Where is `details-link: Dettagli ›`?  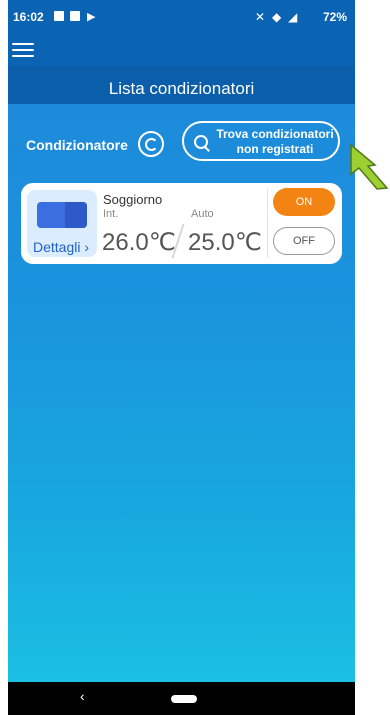
details-link: Dettagli › is located at coordinates (61, 247).